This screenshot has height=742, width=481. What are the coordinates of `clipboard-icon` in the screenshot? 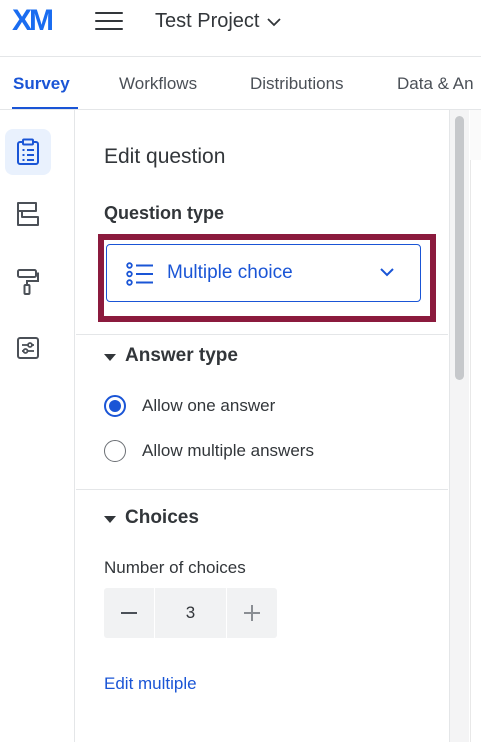 It's located at (28, 151).